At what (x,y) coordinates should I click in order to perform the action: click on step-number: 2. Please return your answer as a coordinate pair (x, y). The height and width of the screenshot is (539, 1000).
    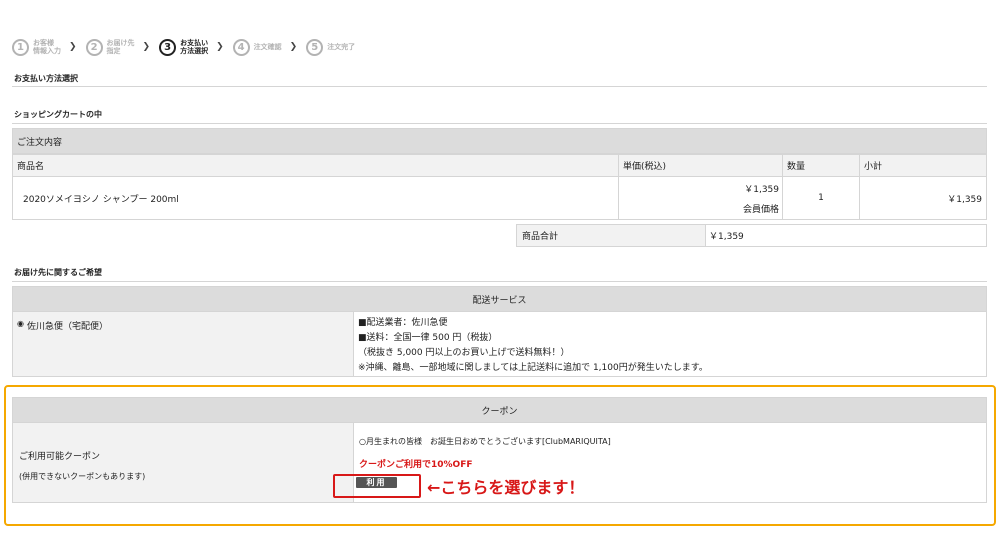
    Looking at the image, I should click on (94, 47).